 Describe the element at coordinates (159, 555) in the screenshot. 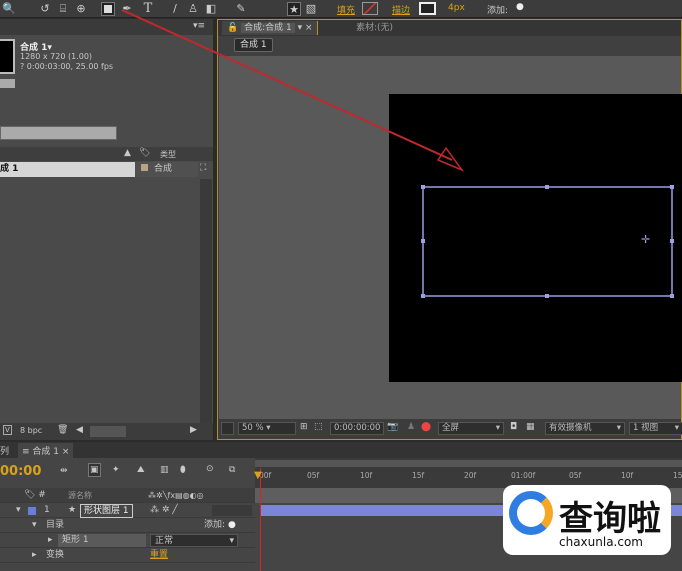

I see `reset-link: 重置` at that location.